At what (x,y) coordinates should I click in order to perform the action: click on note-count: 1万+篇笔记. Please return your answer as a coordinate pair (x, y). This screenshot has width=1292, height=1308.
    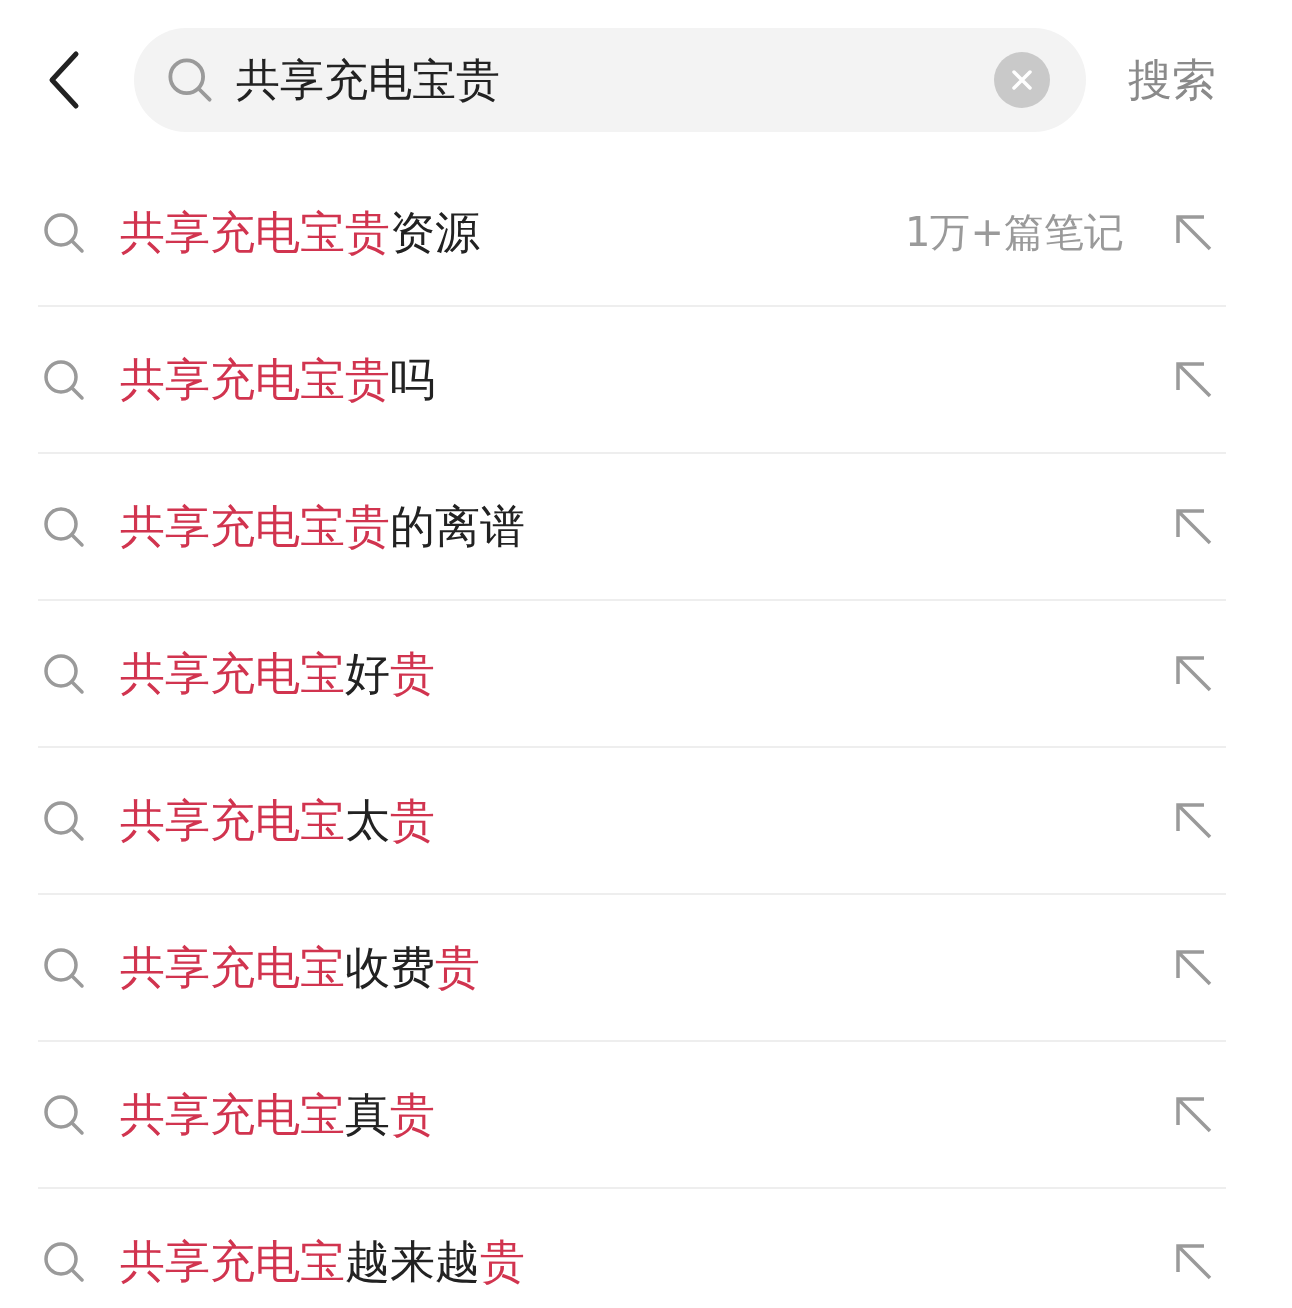
    Looking at the image, I should click on (1014, 232).